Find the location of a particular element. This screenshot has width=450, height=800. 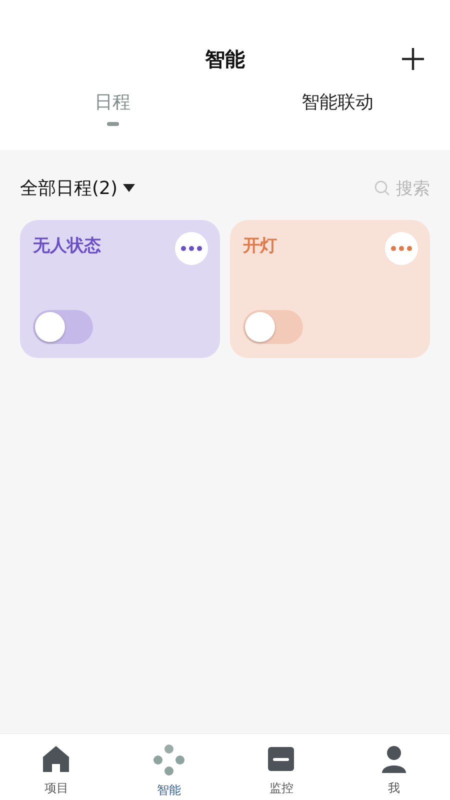

tab: 智能联动 is located at coordinates (337, 117).